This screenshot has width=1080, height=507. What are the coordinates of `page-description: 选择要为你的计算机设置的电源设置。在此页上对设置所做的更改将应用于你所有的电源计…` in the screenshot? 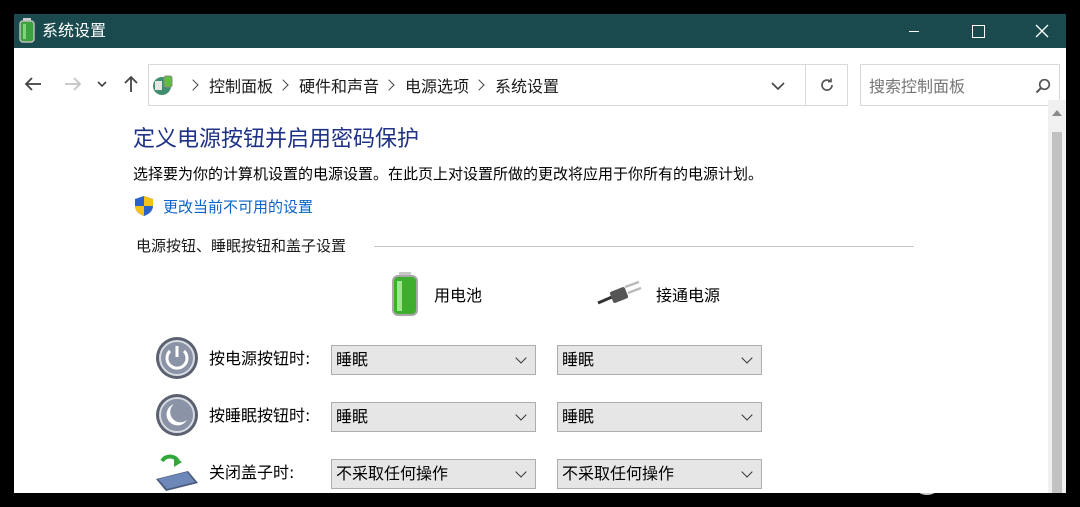 It's located at (448, 174).